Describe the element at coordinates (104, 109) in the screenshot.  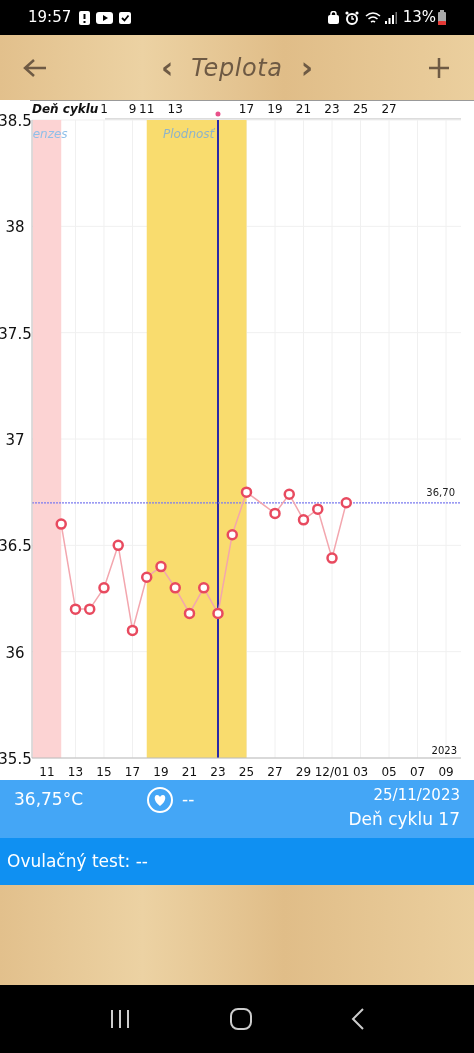
I see `cycle-day-label: 1` at that location.